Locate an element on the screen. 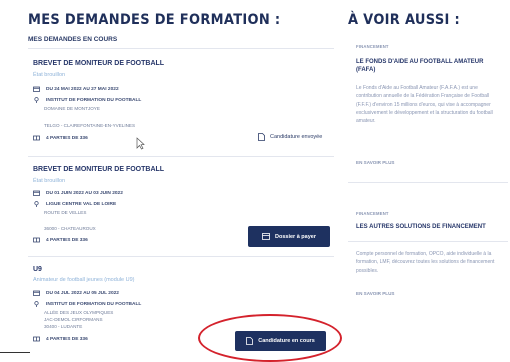 The height and width of the screenshot is (362, 510). org-detail: ALLÉE DES JEUX OLYMPIQUES is located at coordinates (79, 312).